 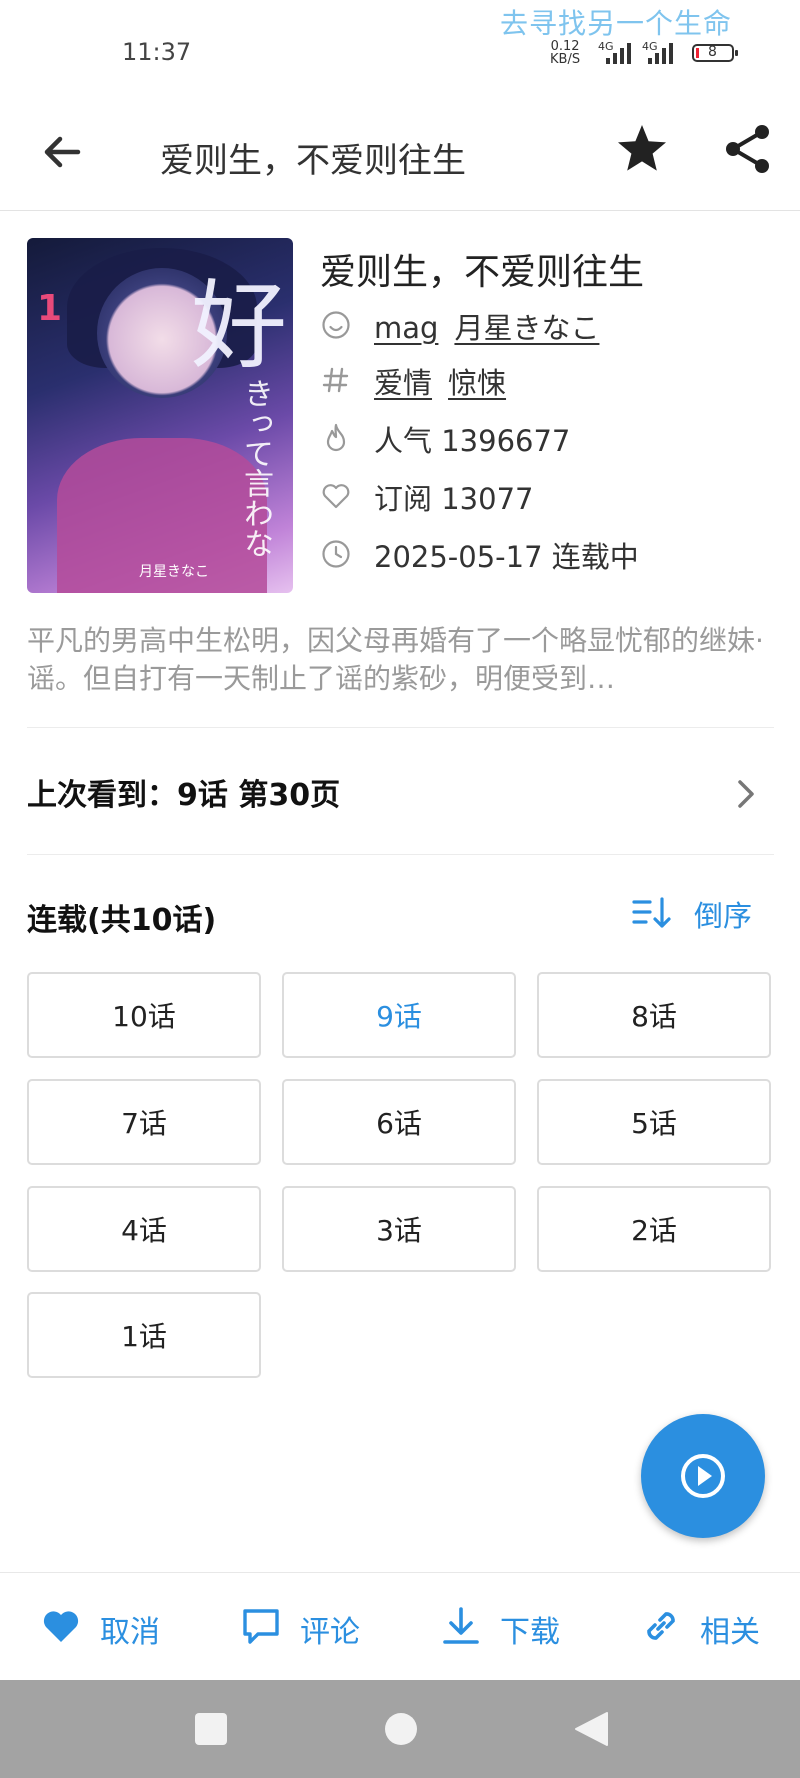 What do you see at coordinates (651, 912) in the screenshot?
I see `sort-icon` at bounding box center [651, 912].